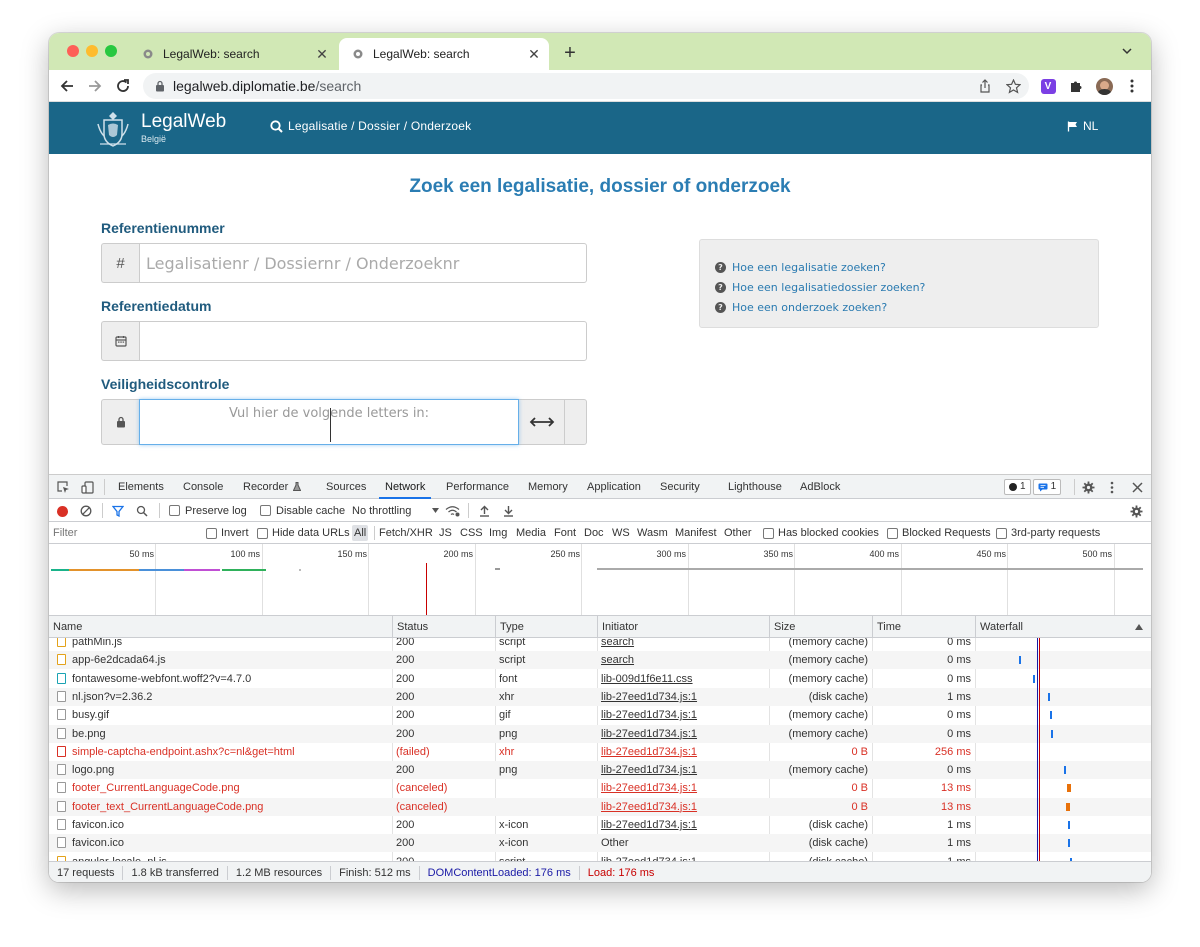  Describe the element at coordinates (111, 51) in the screenshot. I see `maximize-window-button` at that location.